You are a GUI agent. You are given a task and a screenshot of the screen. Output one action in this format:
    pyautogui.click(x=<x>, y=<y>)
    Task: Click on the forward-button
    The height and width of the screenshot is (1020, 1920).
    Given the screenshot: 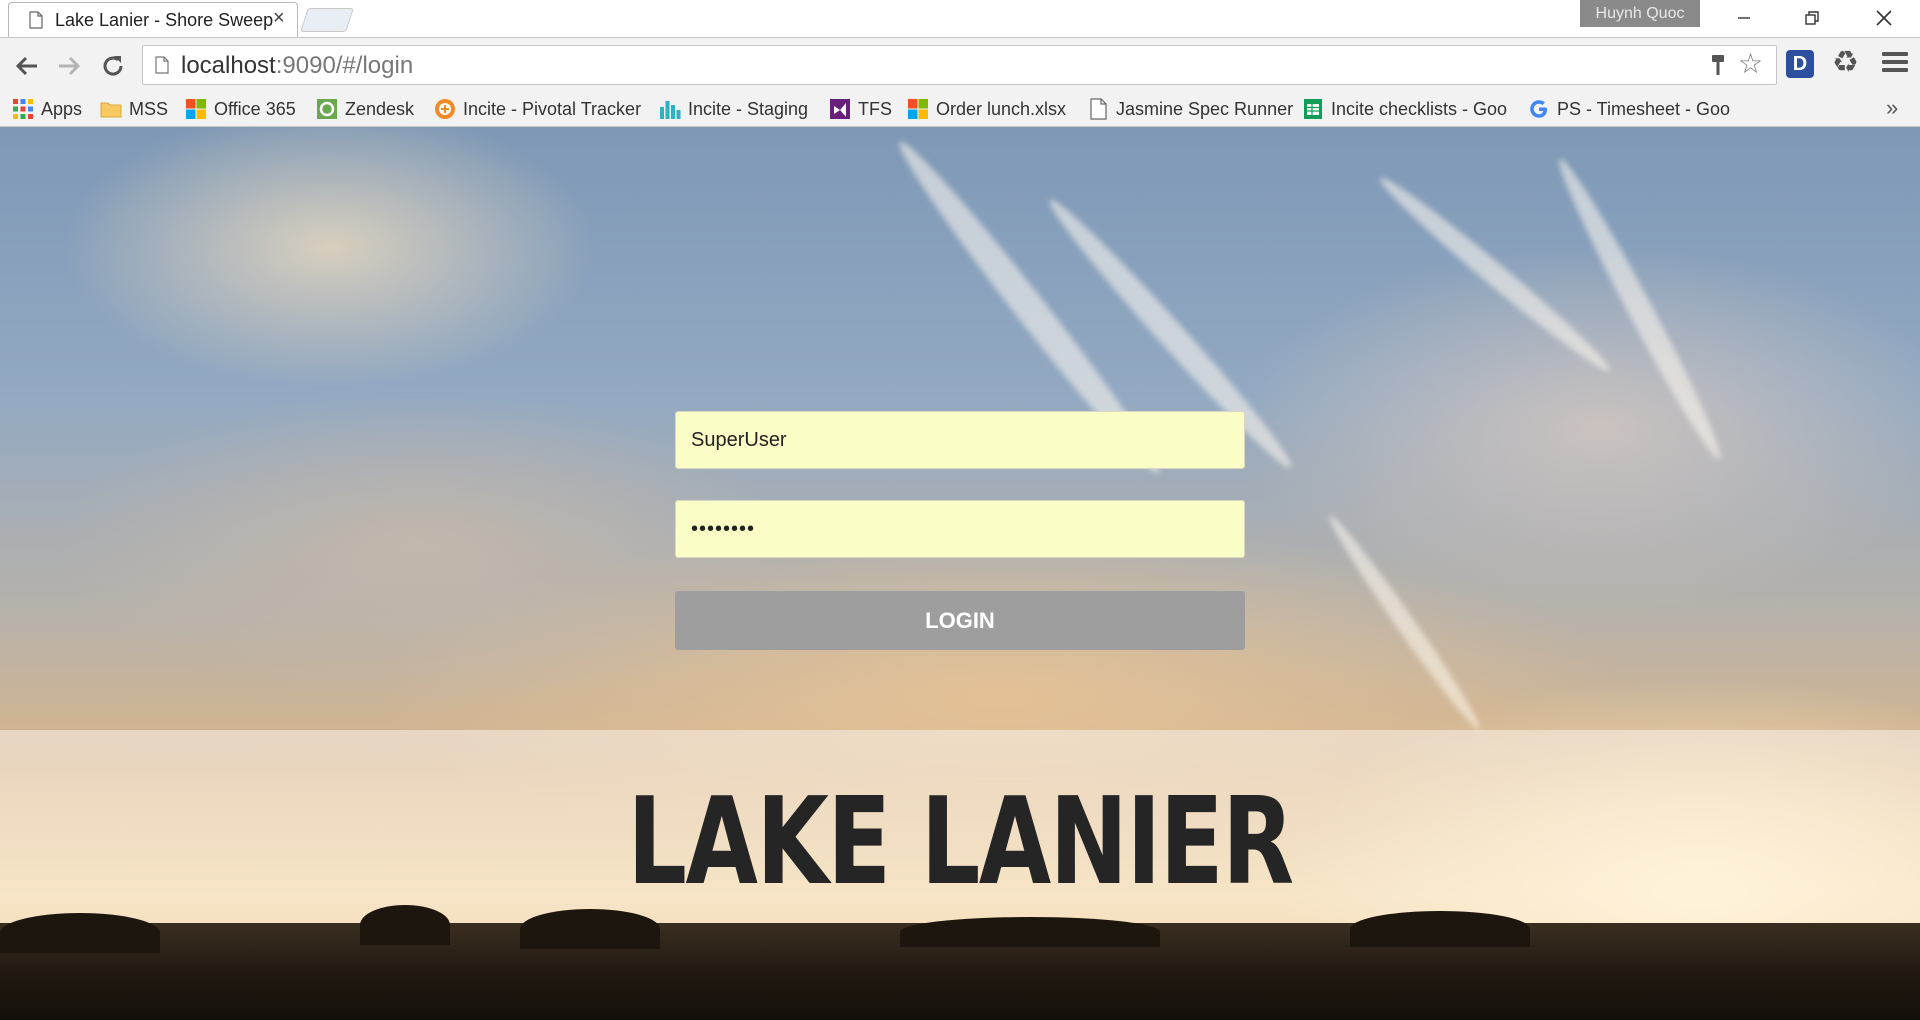 What is the action you would take?
    pyautogui.click(x=69, y=66)
    